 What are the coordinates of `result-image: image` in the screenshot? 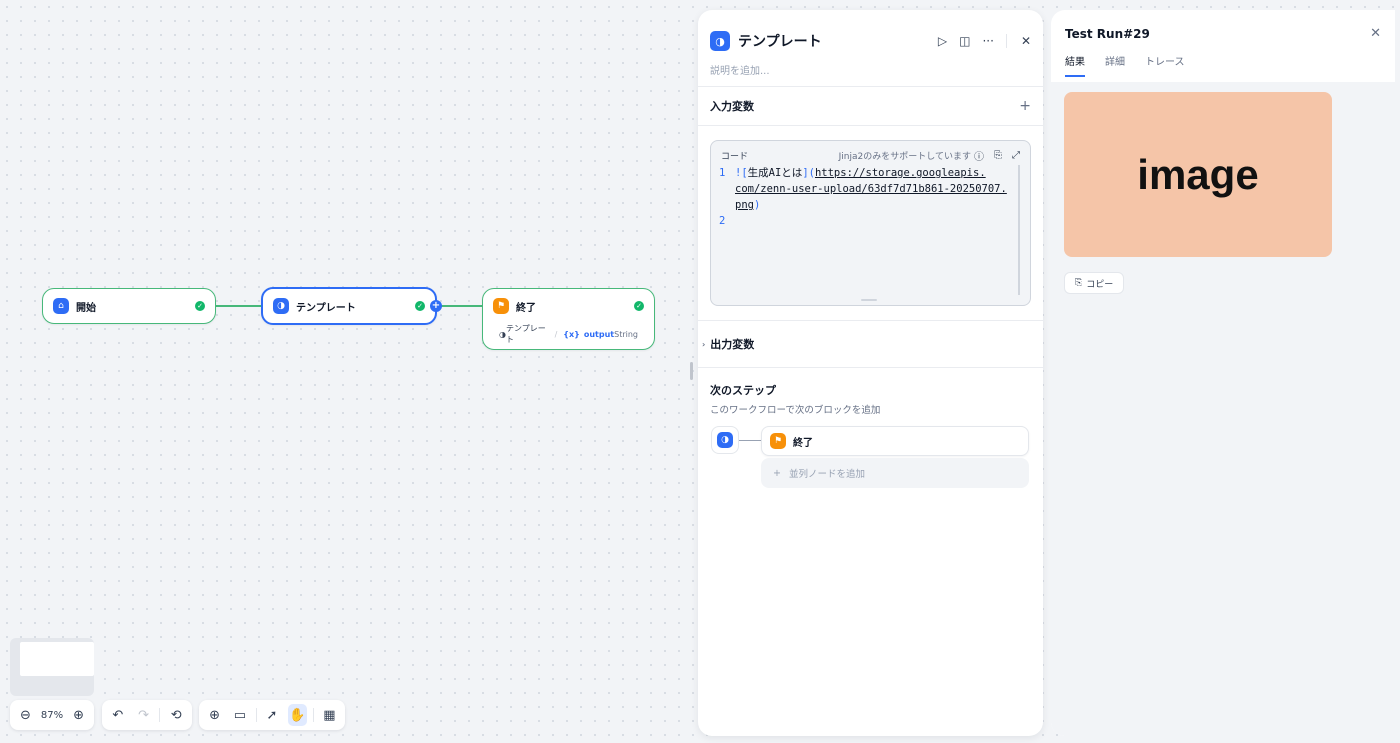 It's located at (1198, 174).